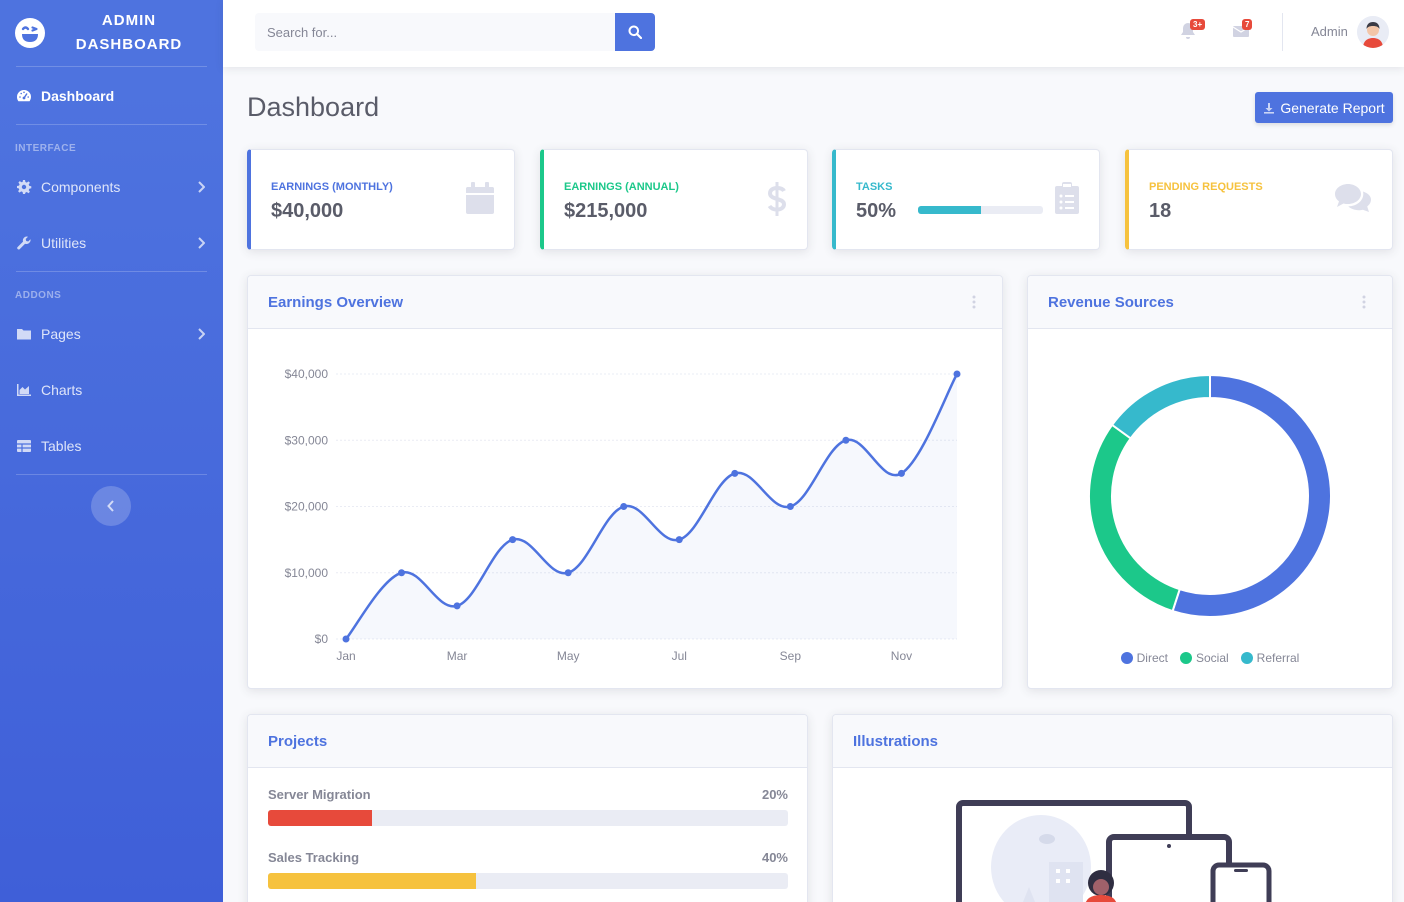 The width and height of the screenshot is (1404, 902). I want to click on sidebar-item-label: Tables, so click(61, 446).